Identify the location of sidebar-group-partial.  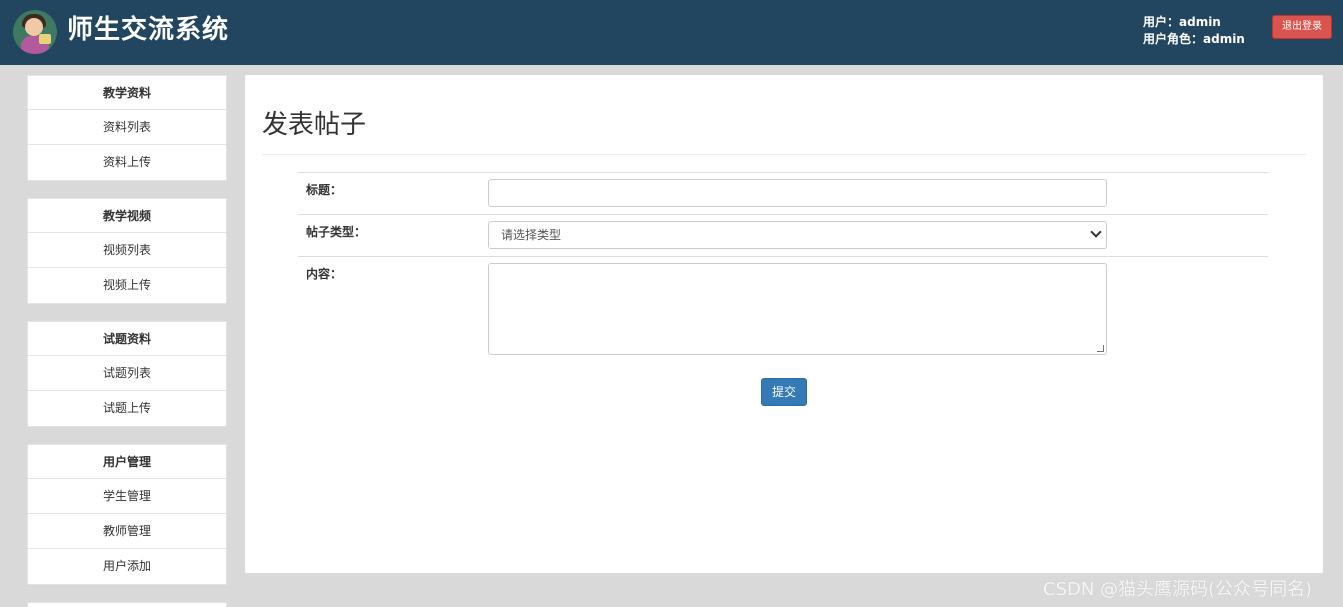
(127, 604).